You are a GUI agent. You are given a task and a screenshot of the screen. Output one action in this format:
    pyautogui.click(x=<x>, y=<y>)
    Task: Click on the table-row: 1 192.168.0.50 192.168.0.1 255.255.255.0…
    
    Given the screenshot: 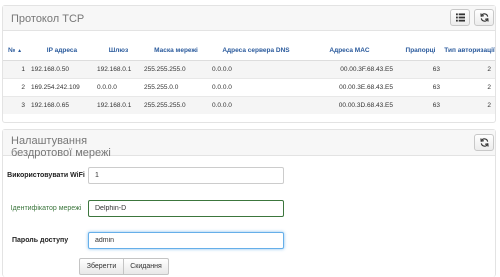 What is the action you would take?
    pyautogui.click(x=249, y=68)
    